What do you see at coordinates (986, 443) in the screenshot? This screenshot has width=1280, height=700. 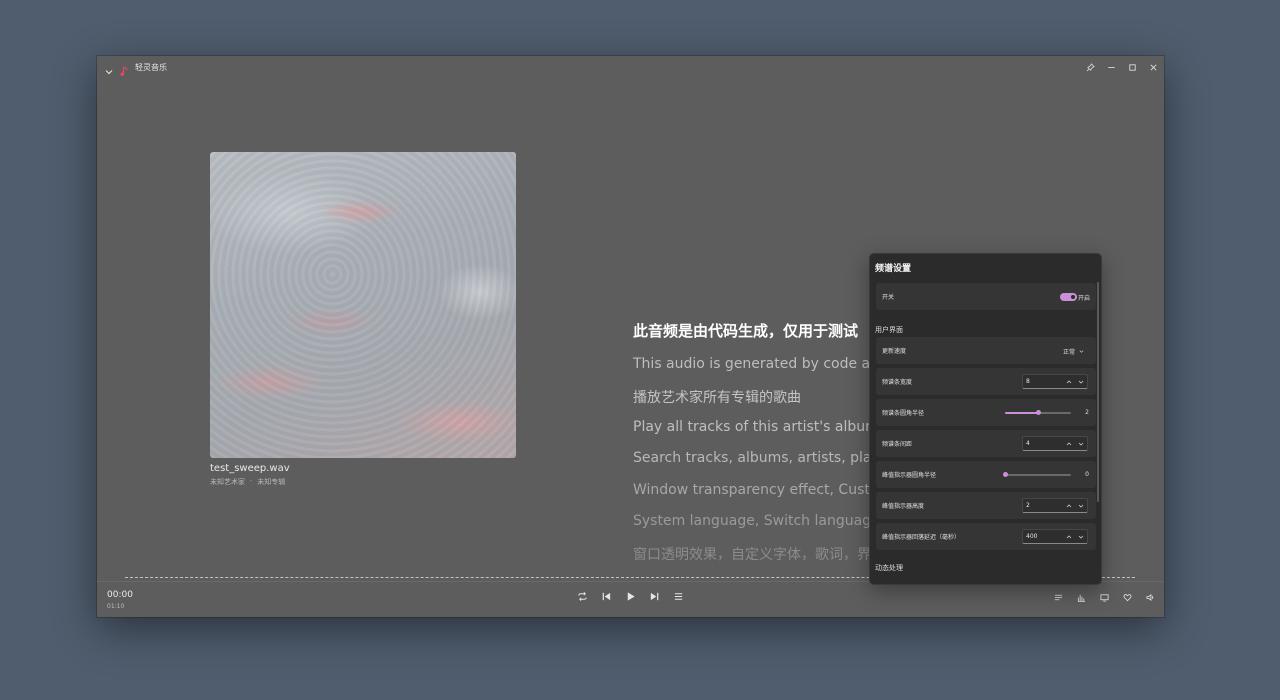 I see `bar-spacing-row: 频谱条间距 4` at bounding box center [986, 443].